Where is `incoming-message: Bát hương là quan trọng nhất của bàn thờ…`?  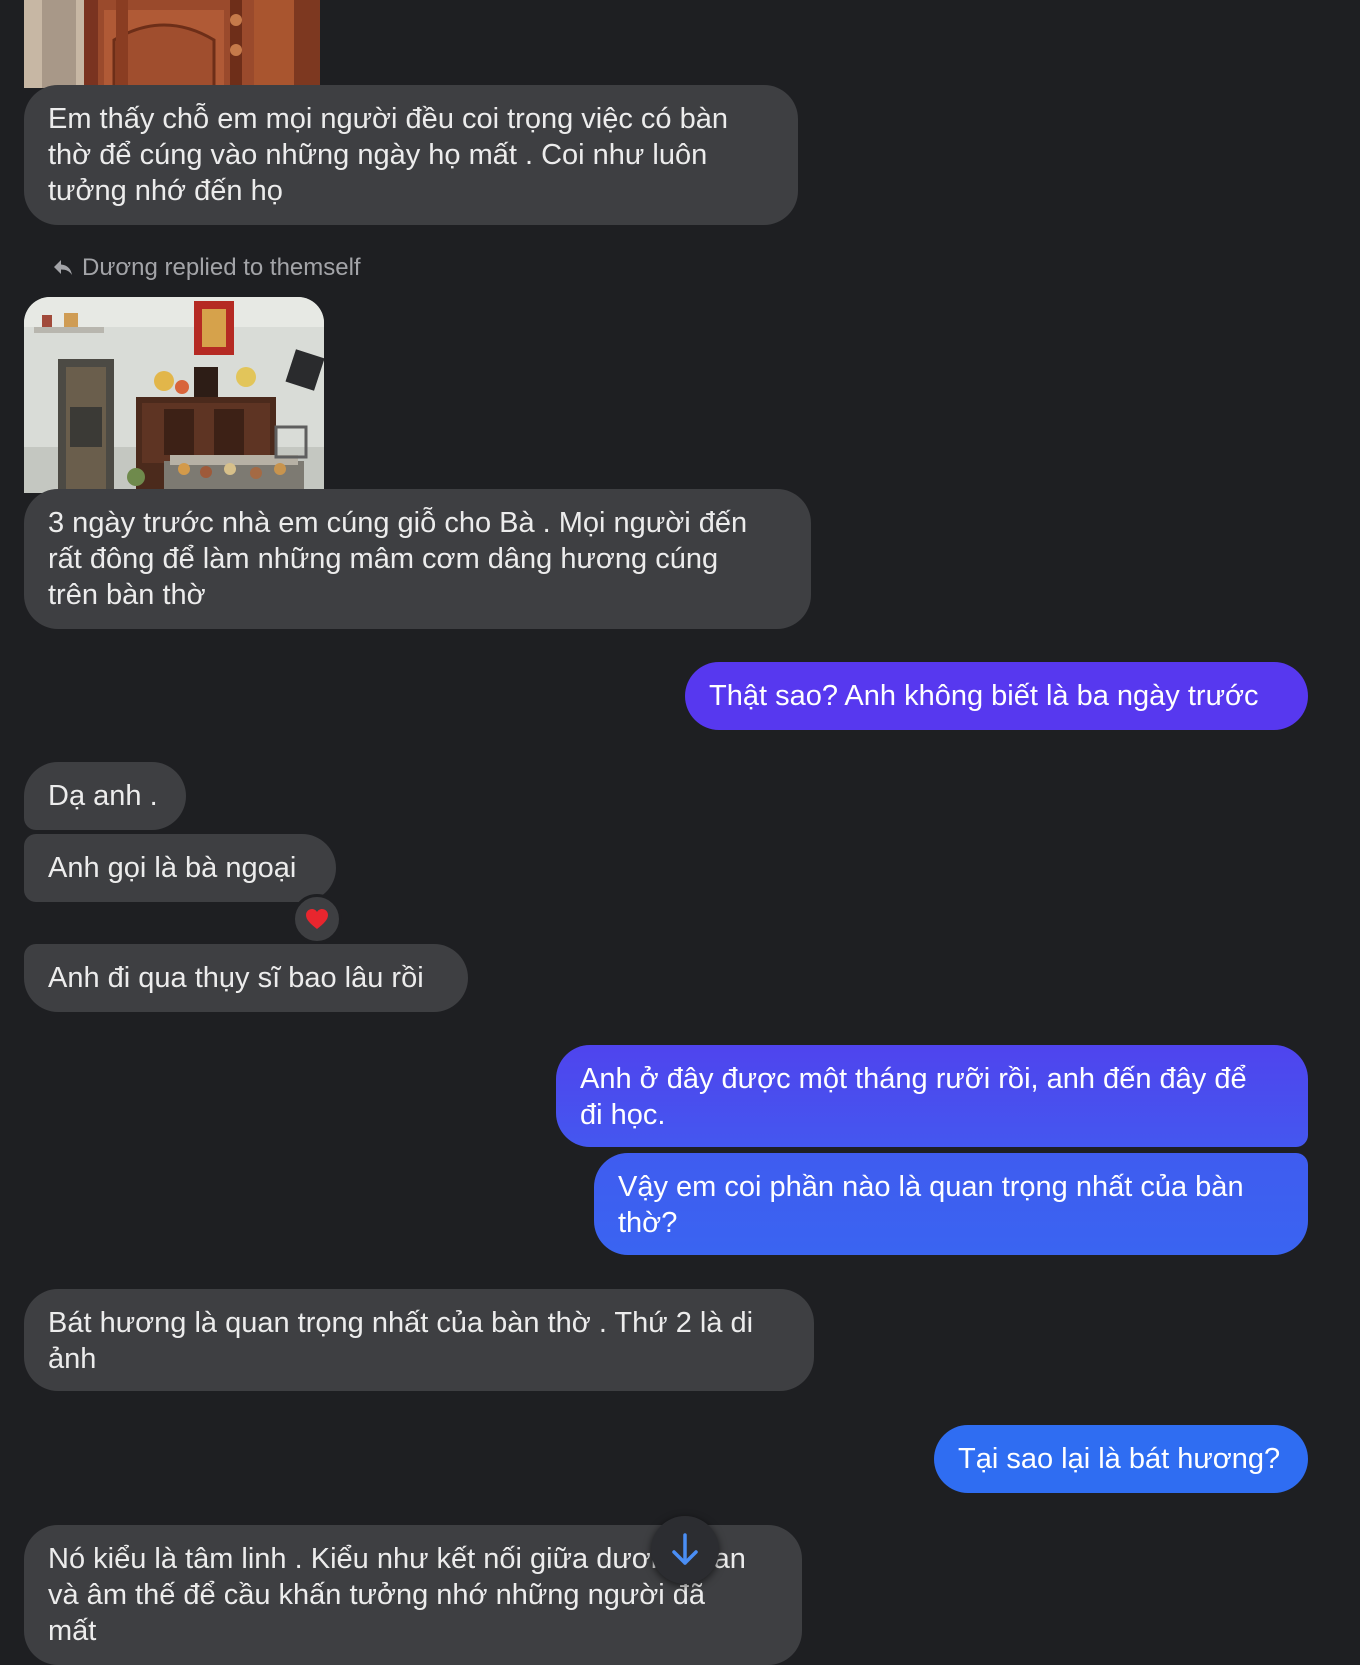 incoming-message: Bát hương là quan trọng nhất của bàn thờ… is located at coordinates (419, 1340).